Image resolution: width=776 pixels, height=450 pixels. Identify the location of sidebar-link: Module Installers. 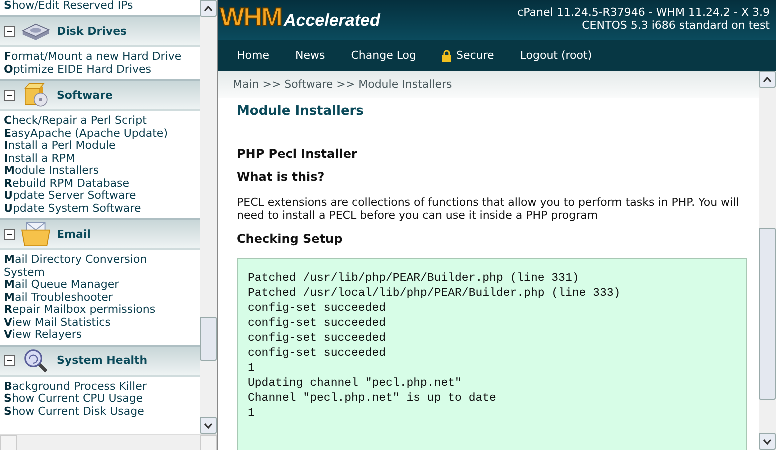
(94, 171).